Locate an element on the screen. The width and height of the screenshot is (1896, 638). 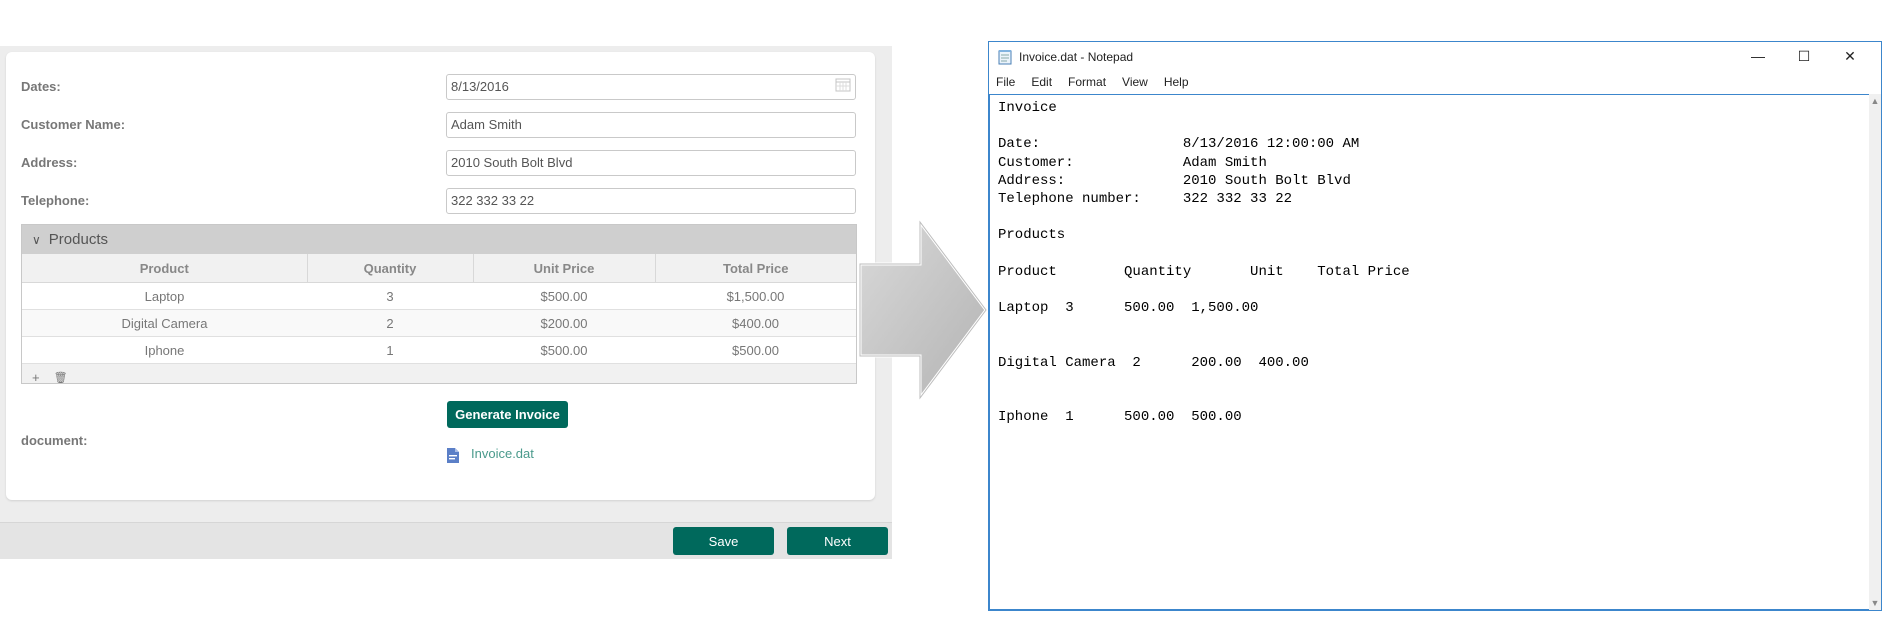
cell-quantity: 2 is located at coordinates (390, 323).